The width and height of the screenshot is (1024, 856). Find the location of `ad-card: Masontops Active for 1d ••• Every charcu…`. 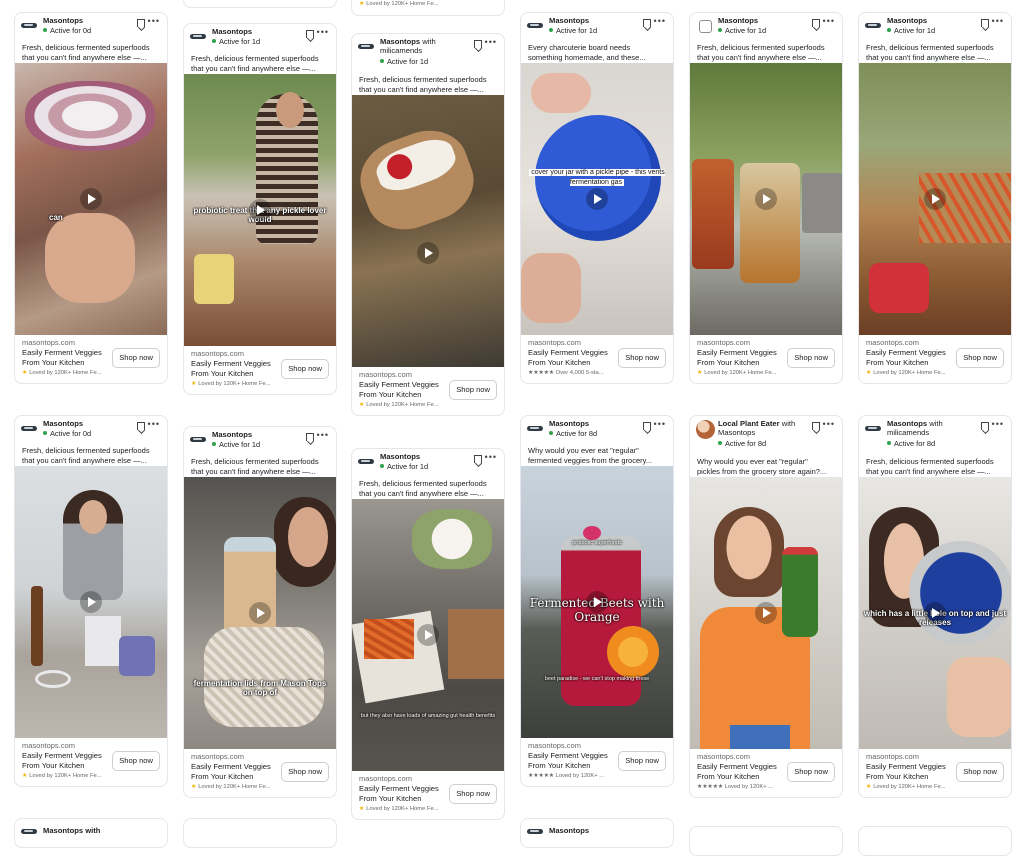

ad-card: Masontops Active for 1d ••• Every charcu… is located at coordinates (597, 198).